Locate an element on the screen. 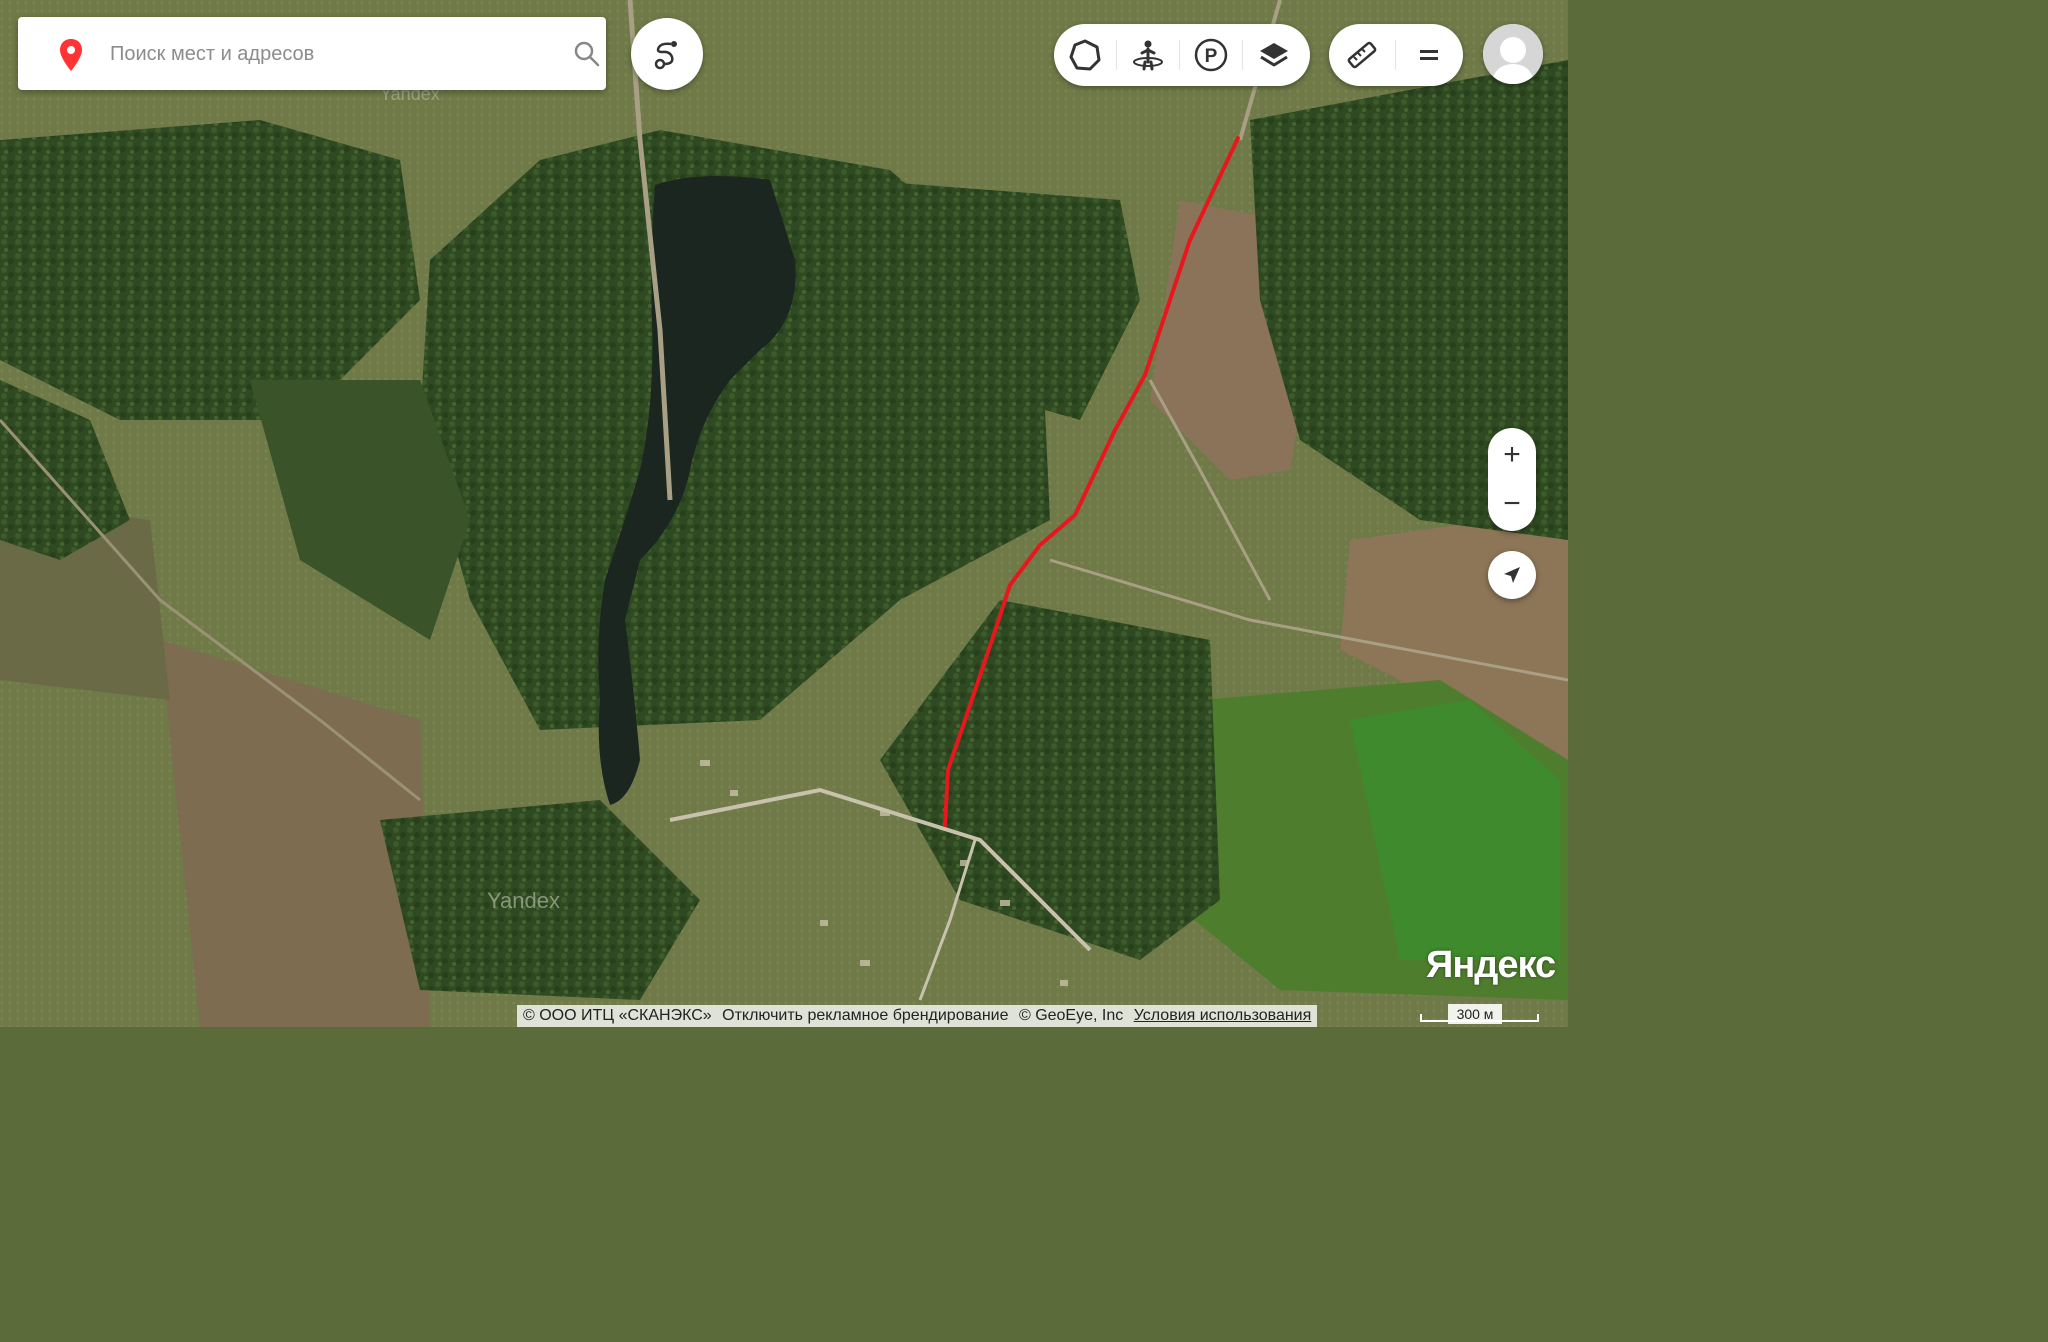  disable-branding-link: Отключить рекламное брендирование is located at coordinates (865, 1015).